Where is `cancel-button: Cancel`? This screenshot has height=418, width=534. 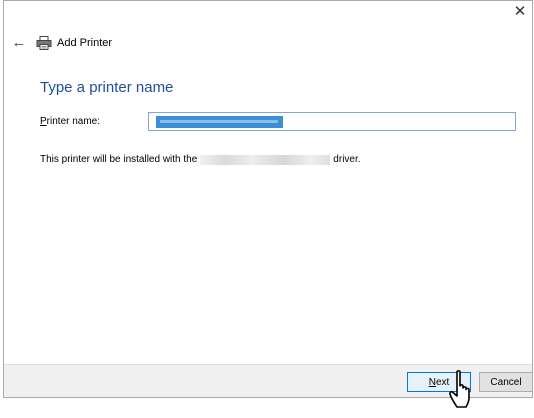
cancel-button: Cancel is located at coordinates (506, 382).